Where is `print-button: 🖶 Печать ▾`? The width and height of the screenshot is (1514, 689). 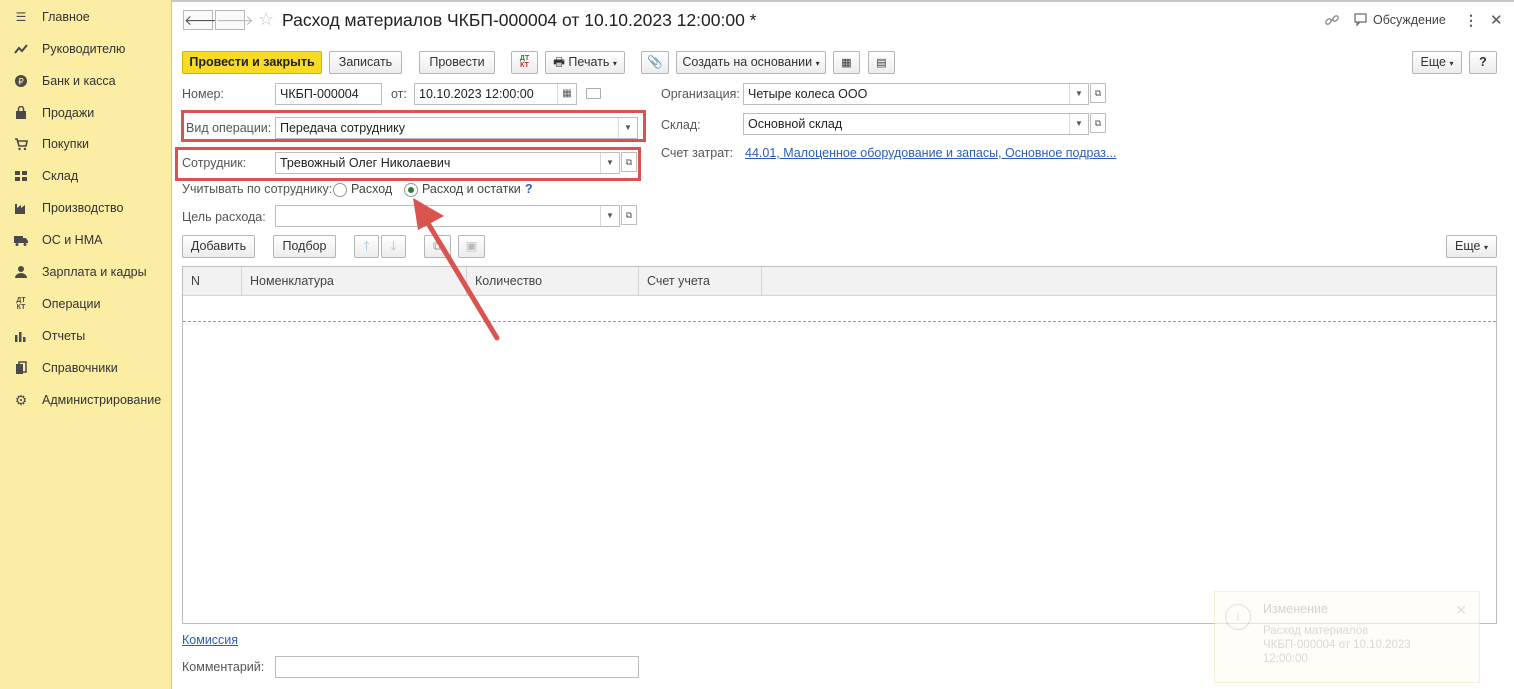
print-button: 🖶 Печать ▾ is located at coordinates (585, 62).